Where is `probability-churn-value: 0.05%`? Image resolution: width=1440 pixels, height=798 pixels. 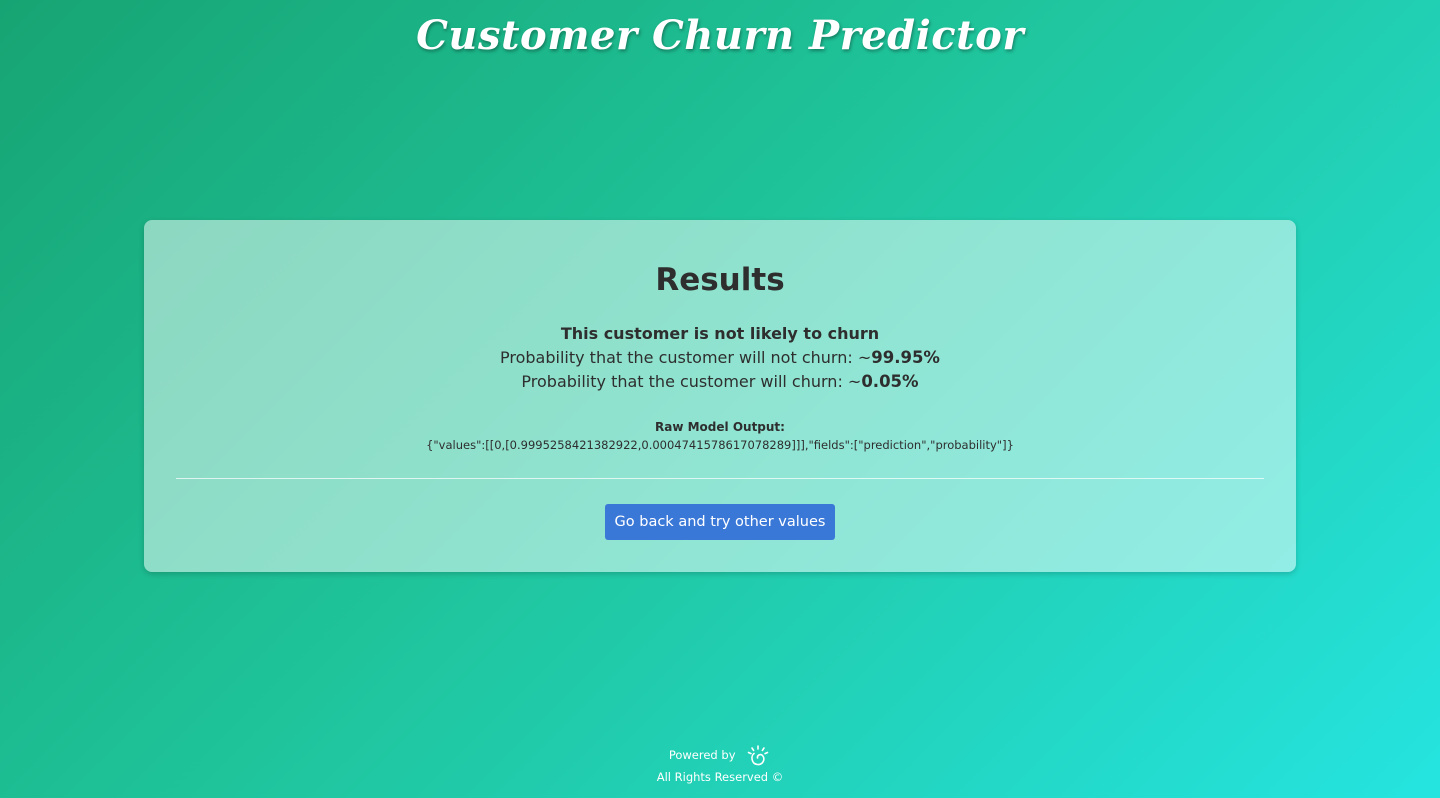 probability-churn-value: 0.05% is located at coordinates (890, 381).